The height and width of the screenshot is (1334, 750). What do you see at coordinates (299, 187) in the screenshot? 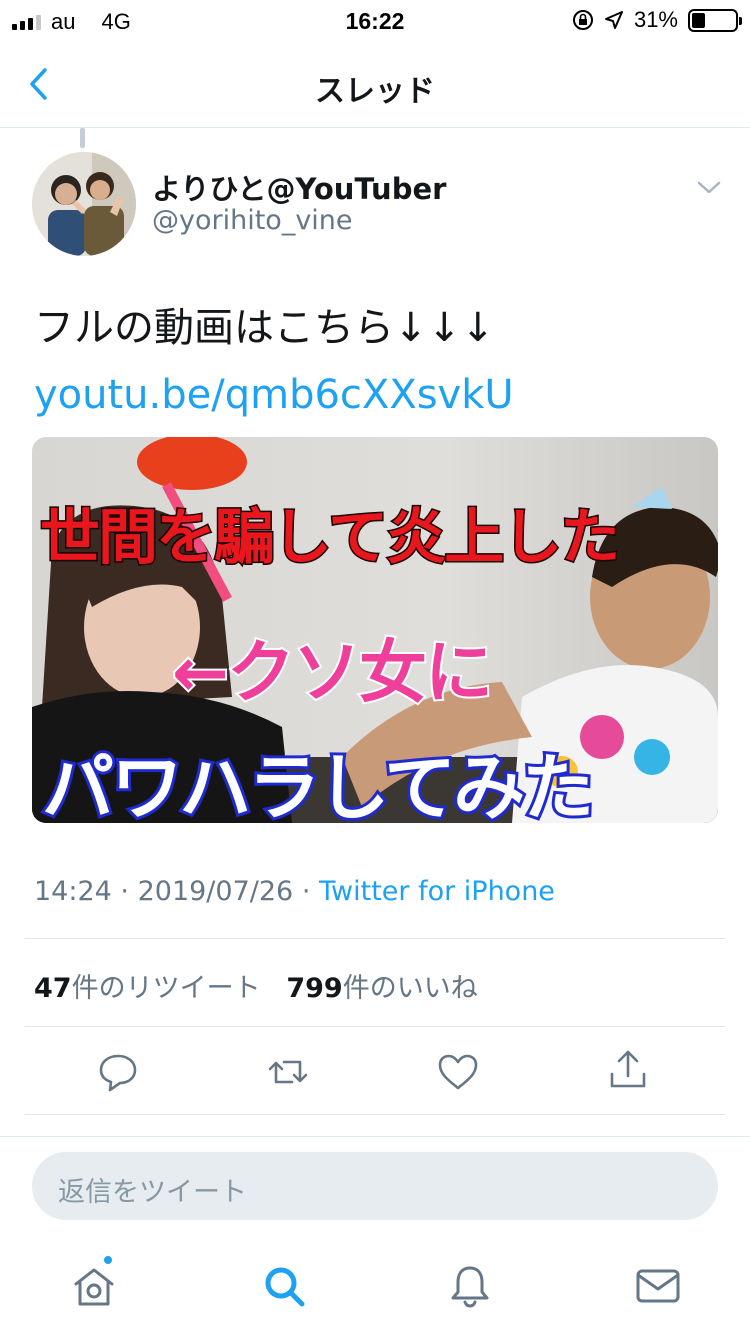
I see `author-name: よりひと@YouTuber` at bounding box center [299, 187].